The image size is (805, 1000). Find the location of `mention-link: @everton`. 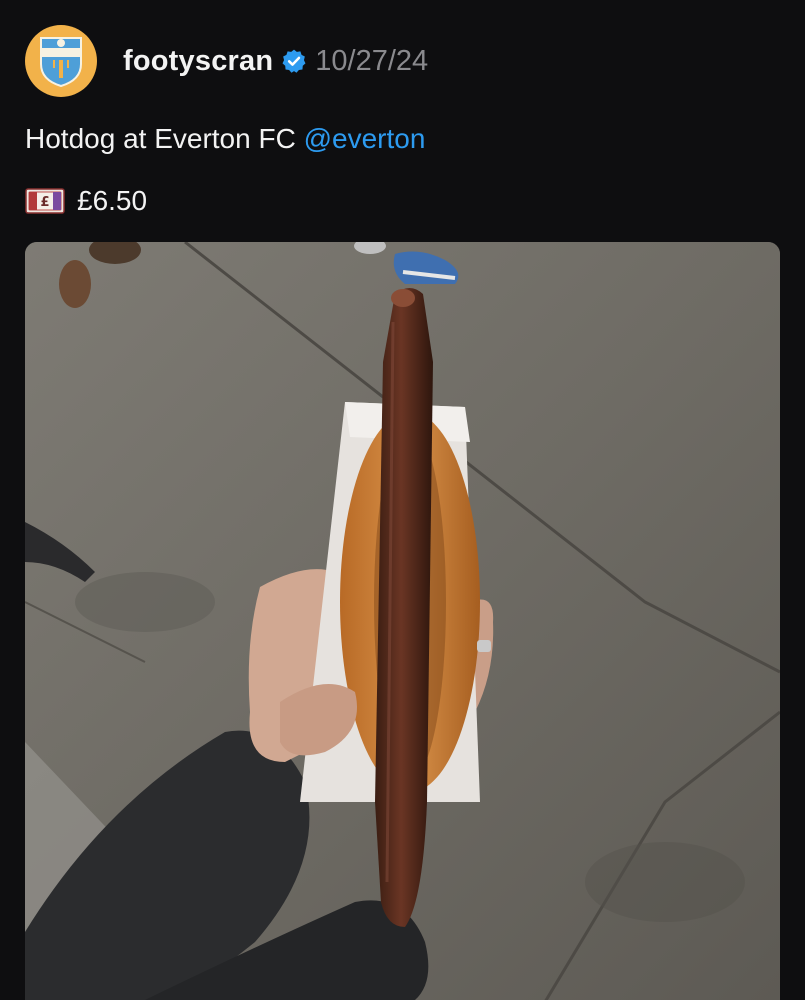

mention-link: @everton is located at coordinates (365, 138).